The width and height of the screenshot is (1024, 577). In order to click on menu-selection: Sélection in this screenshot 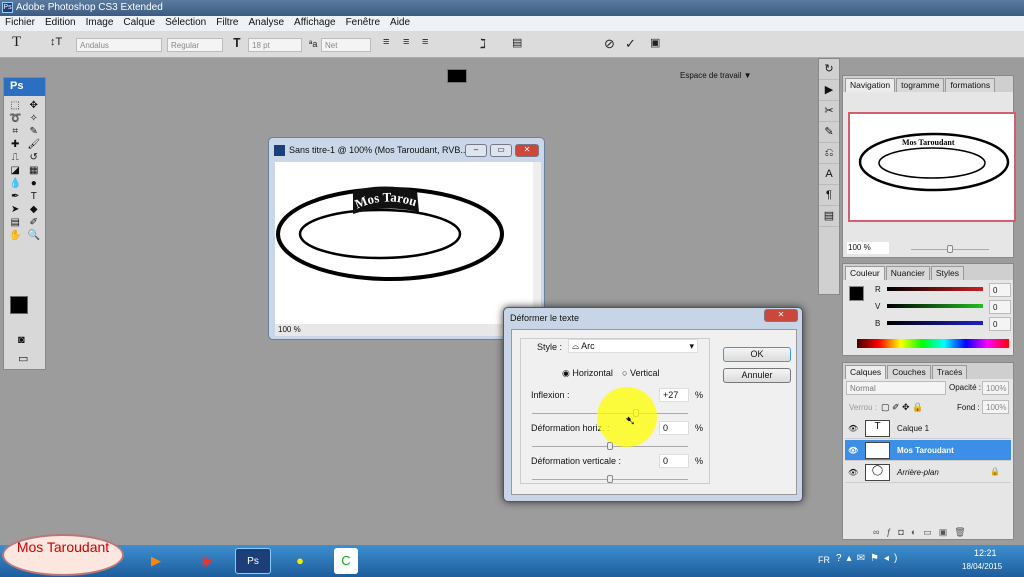, I will do `click(185, 23)`.